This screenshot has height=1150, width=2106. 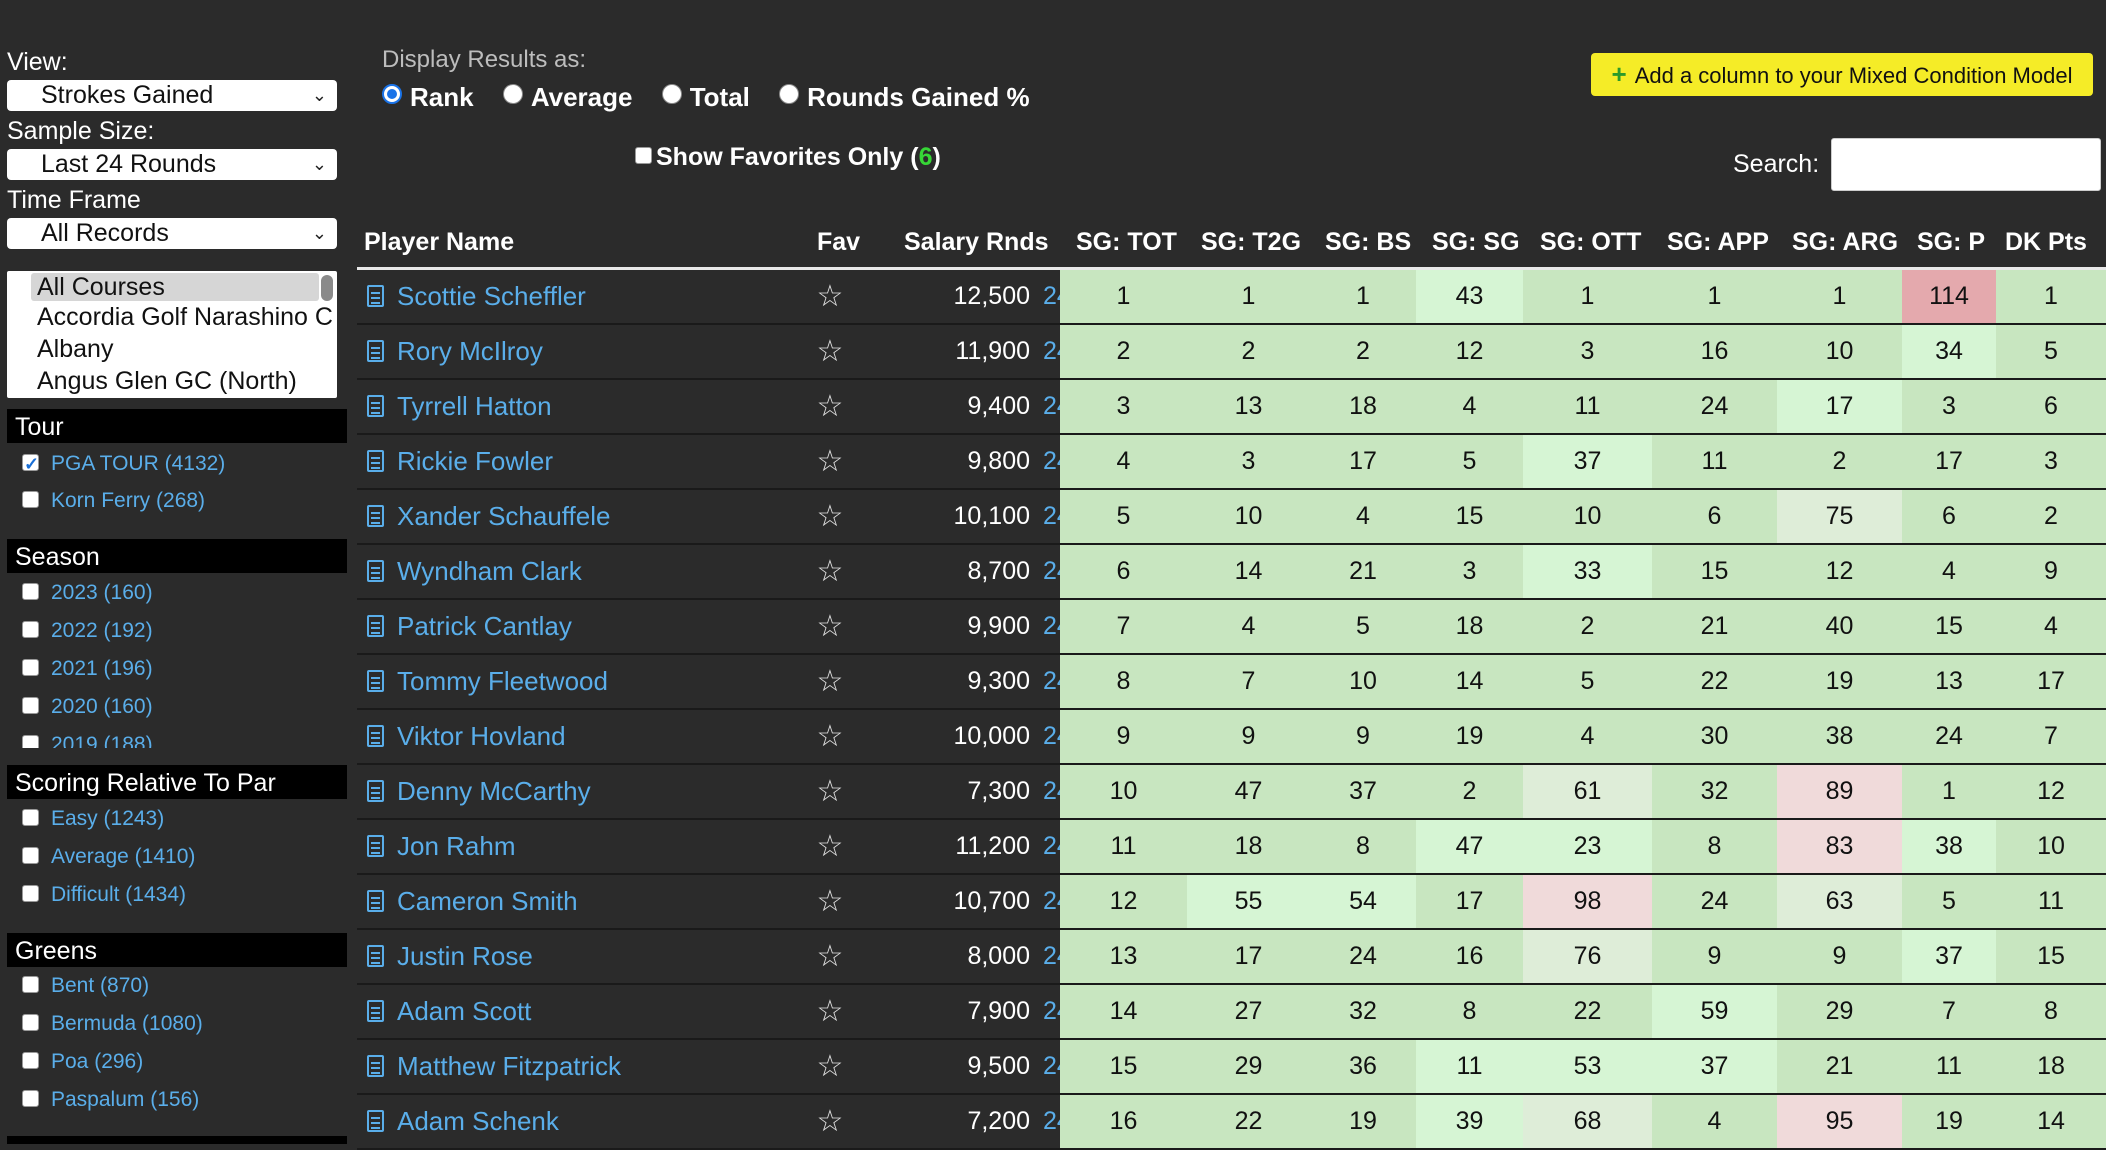 I want to click on season-filter: 2023 (160), so click(x=87, y=593).